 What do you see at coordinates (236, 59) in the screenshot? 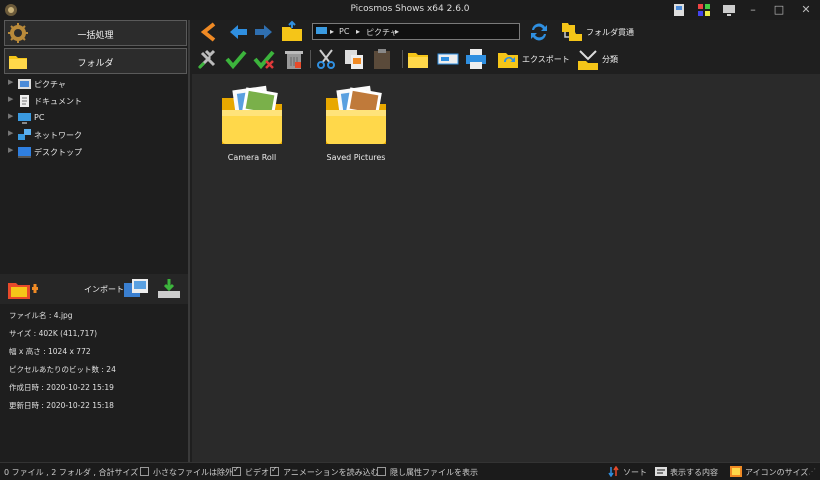
I see `check-icon` at bounding box center [236, 59].